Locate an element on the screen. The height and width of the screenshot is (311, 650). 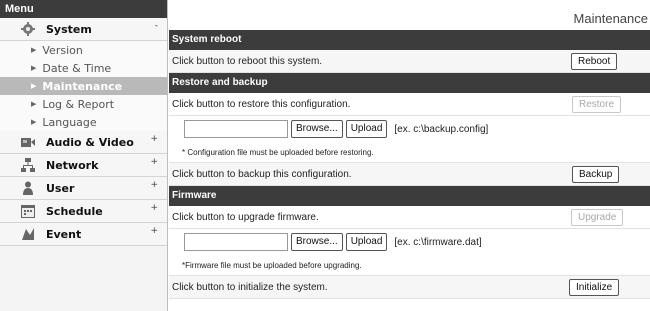
sidebar-item-language: ▶ Language is located at coordinates (83, 122).